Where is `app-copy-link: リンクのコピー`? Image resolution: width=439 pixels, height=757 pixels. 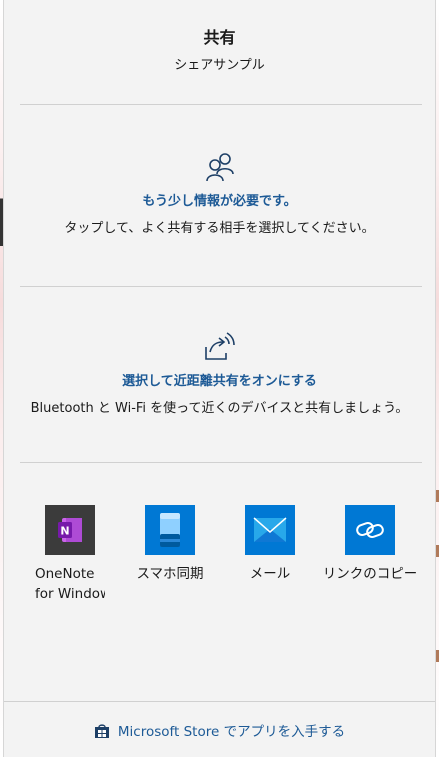
app-copy-link: リンクのコピー is located at coordinates (370, 544).